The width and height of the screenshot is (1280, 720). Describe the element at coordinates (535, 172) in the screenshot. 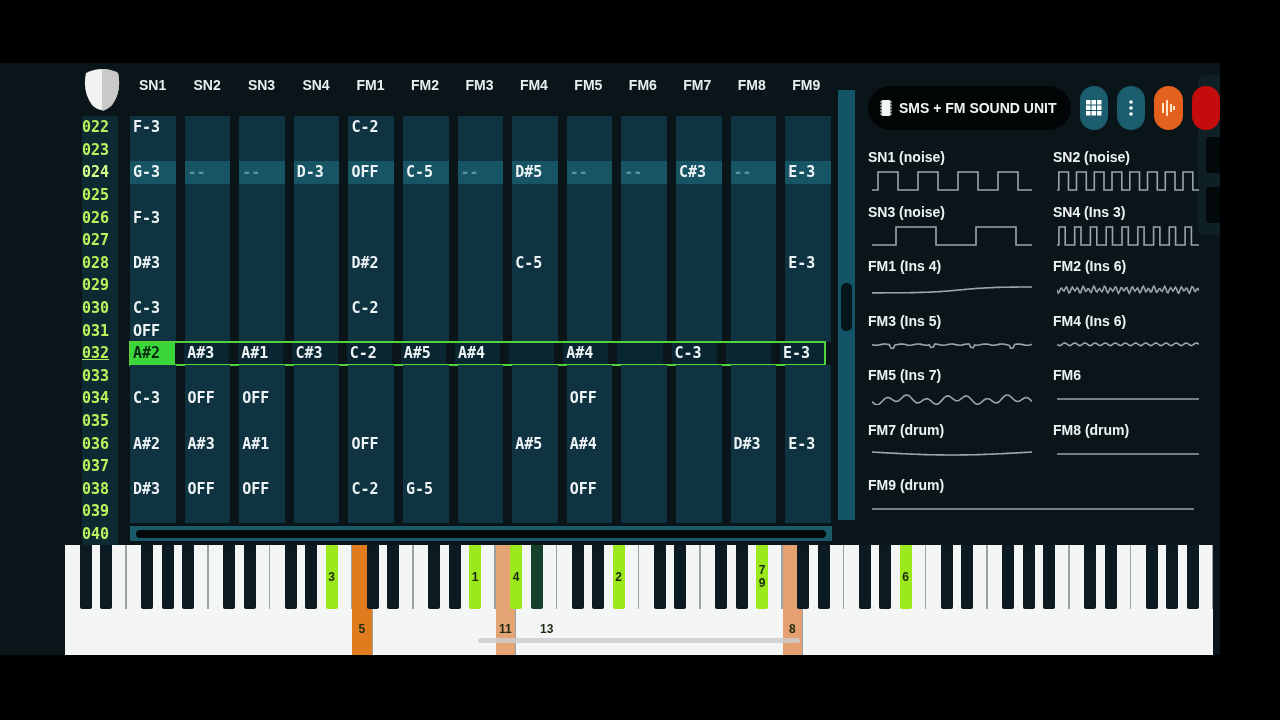

I see `note-cell: D#5` at that location.